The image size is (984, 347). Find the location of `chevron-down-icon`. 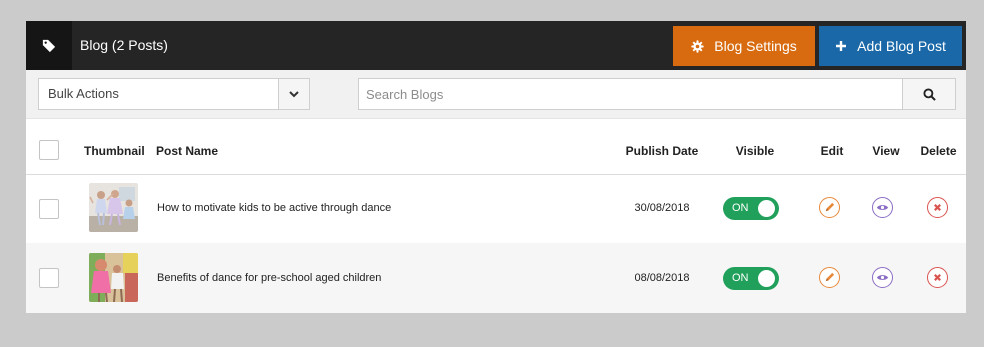

chevron-down-icon is located at coordinates (294, 94).